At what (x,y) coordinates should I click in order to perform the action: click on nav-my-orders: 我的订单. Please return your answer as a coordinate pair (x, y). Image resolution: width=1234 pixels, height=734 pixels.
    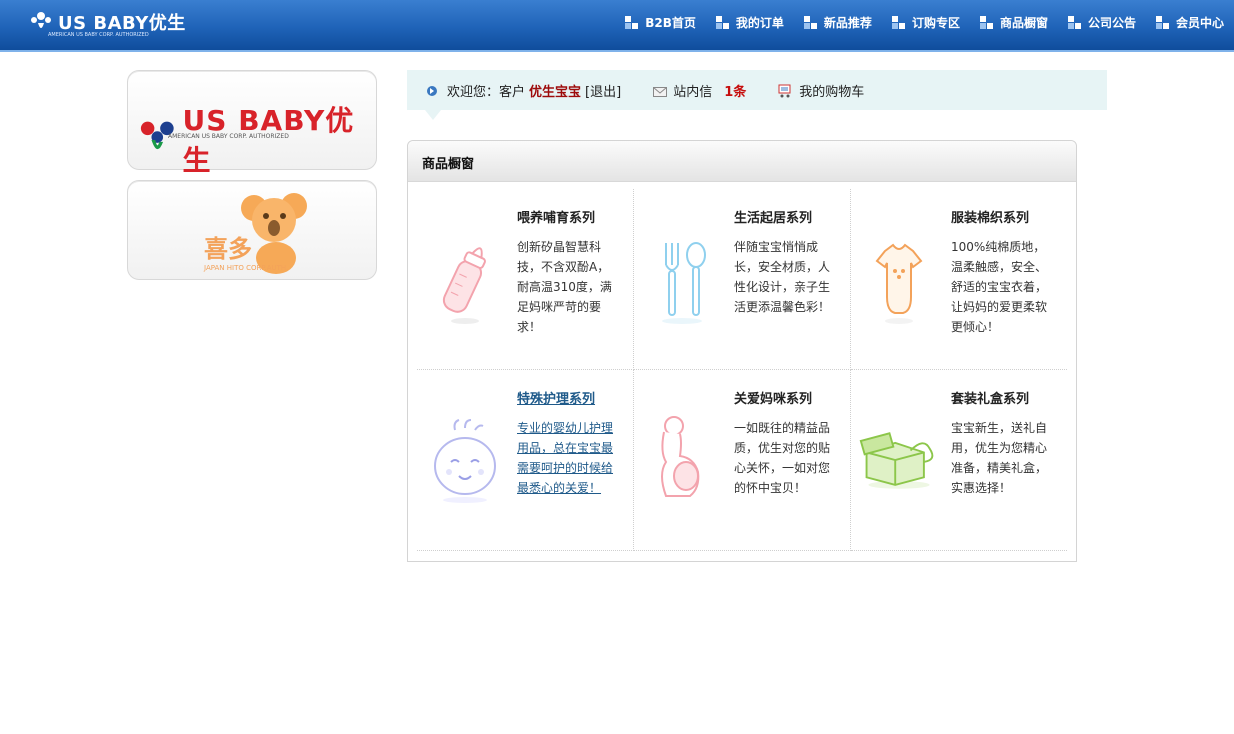
    Looking at the image, I should click on (749, 22).